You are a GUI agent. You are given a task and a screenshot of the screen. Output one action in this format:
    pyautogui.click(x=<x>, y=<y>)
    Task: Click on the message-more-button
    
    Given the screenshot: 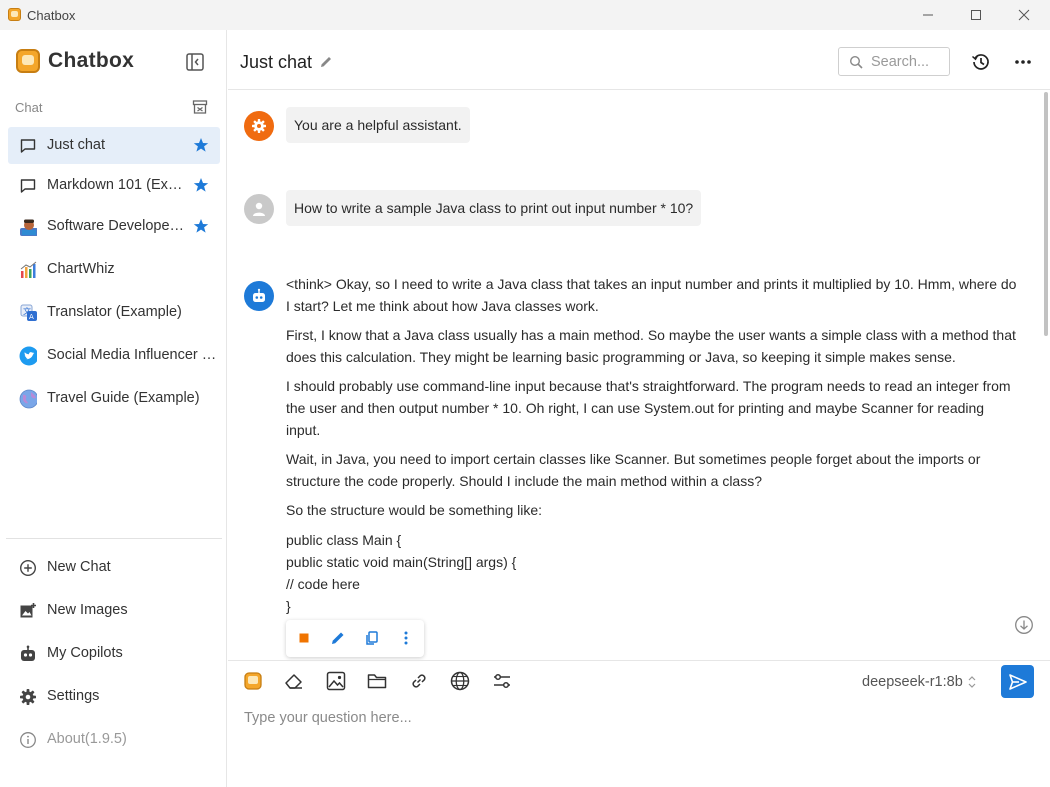 What is the action you would take?
    pyautogui.click(x=406, y=638)
    